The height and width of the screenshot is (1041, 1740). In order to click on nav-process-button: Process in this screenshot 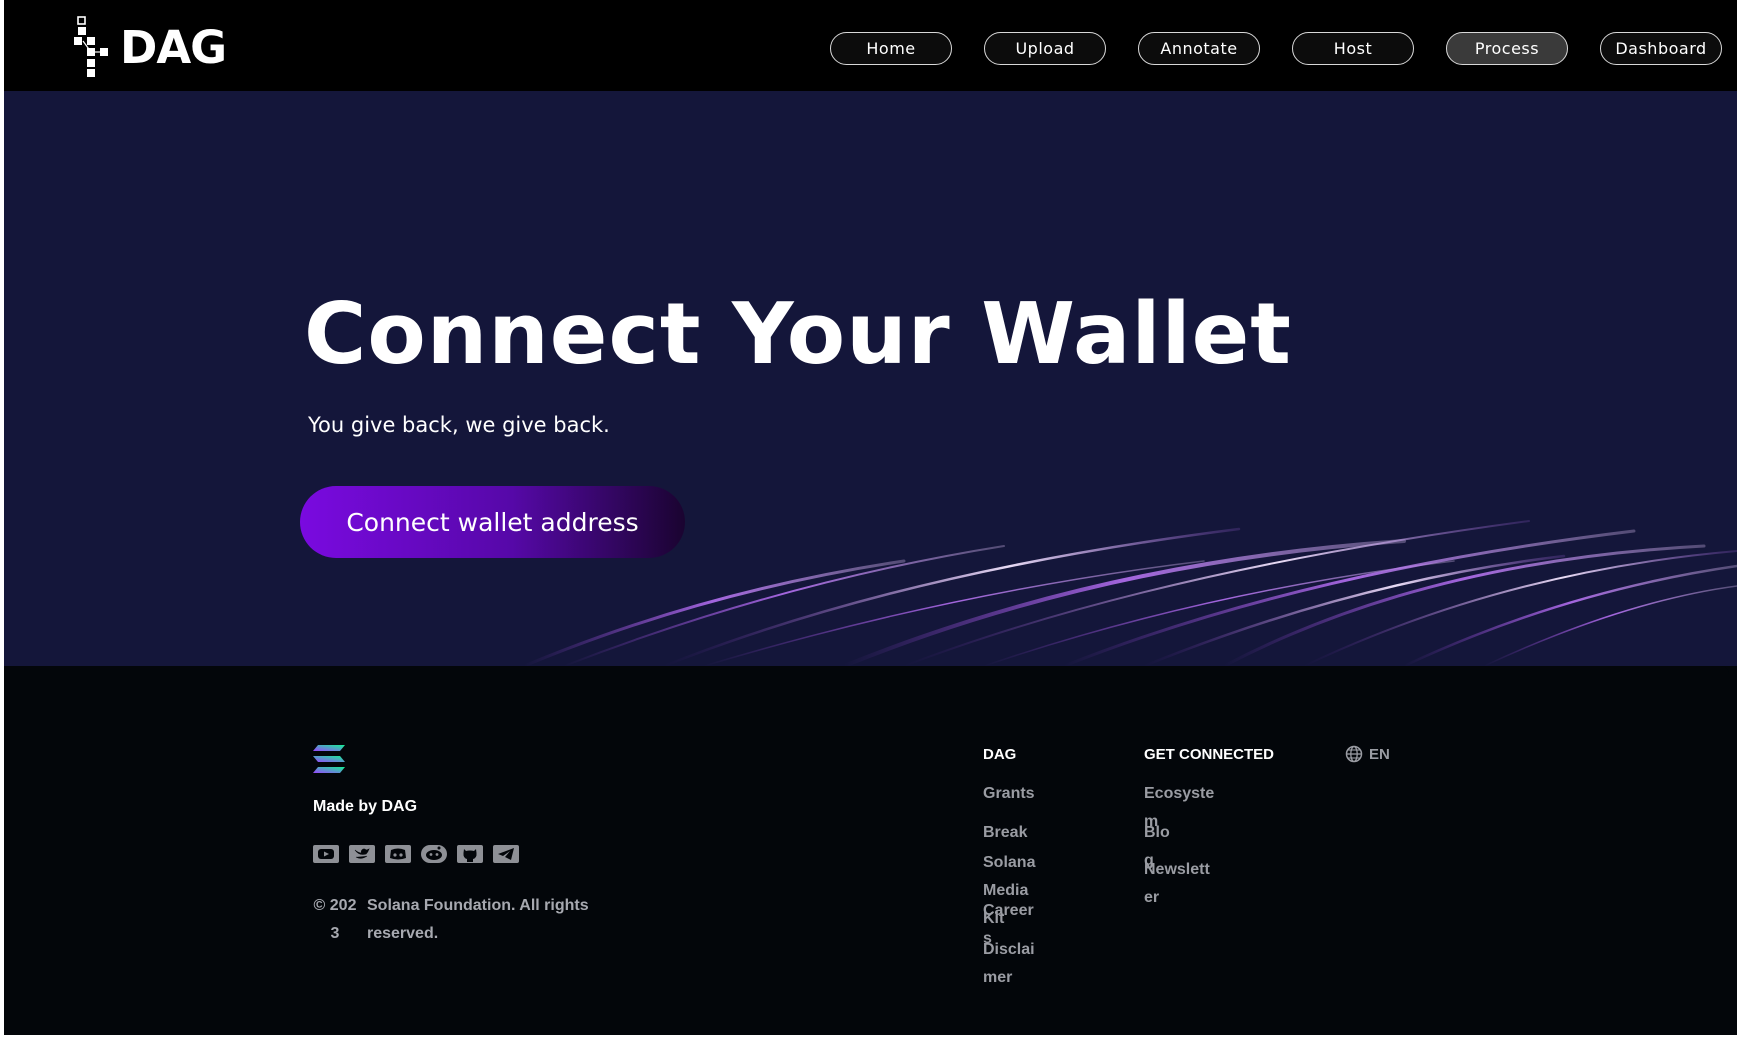, I will do `click(1507, 48)`.